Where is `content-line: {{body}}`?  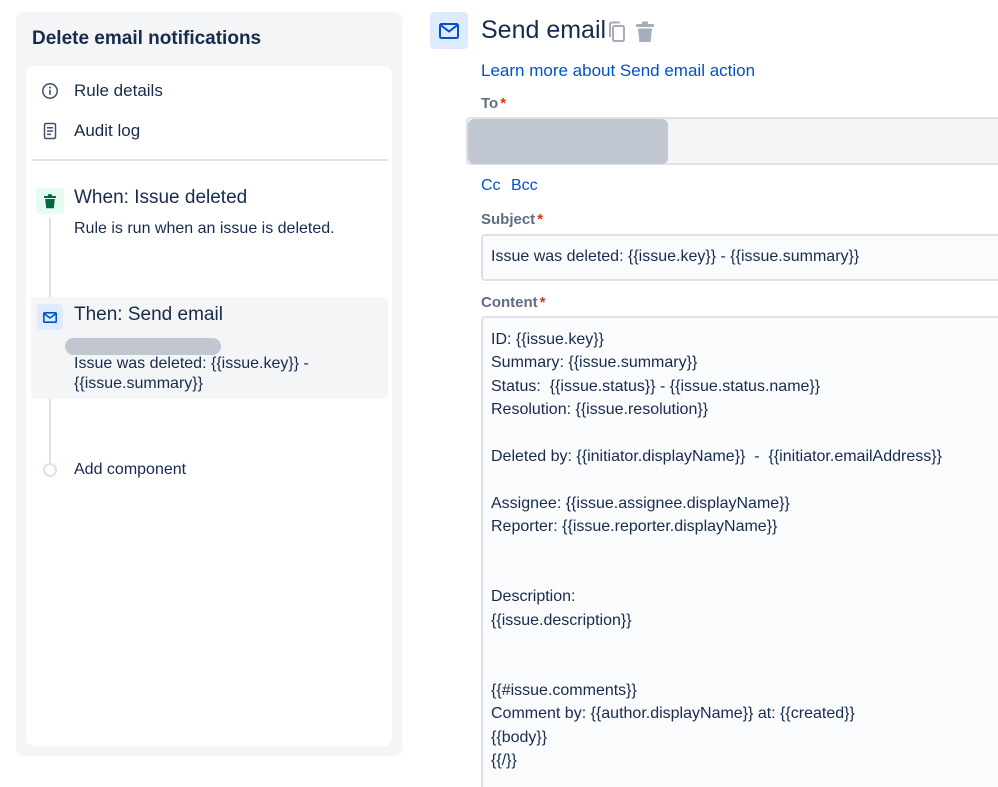 content-line: {{body}} is located at coordinates (519, 737).